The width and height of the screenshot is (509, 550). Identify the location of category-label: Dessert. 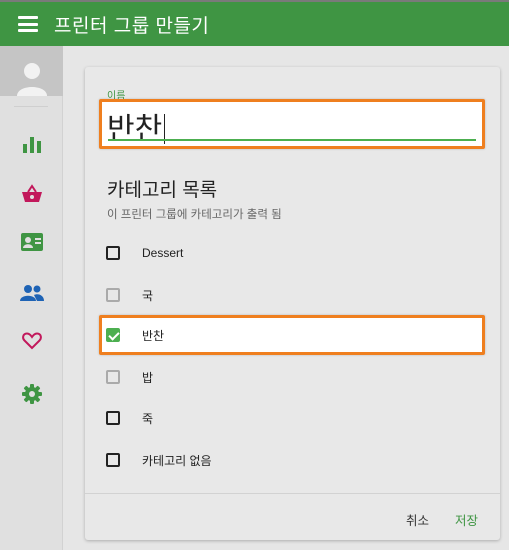
(163, 253).